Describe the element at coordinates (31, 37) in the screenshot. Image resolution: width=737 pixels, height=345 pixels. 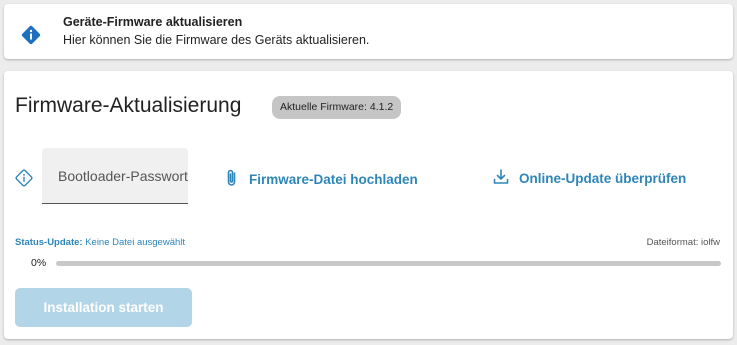
I see `info-diamond-icon` at that location.